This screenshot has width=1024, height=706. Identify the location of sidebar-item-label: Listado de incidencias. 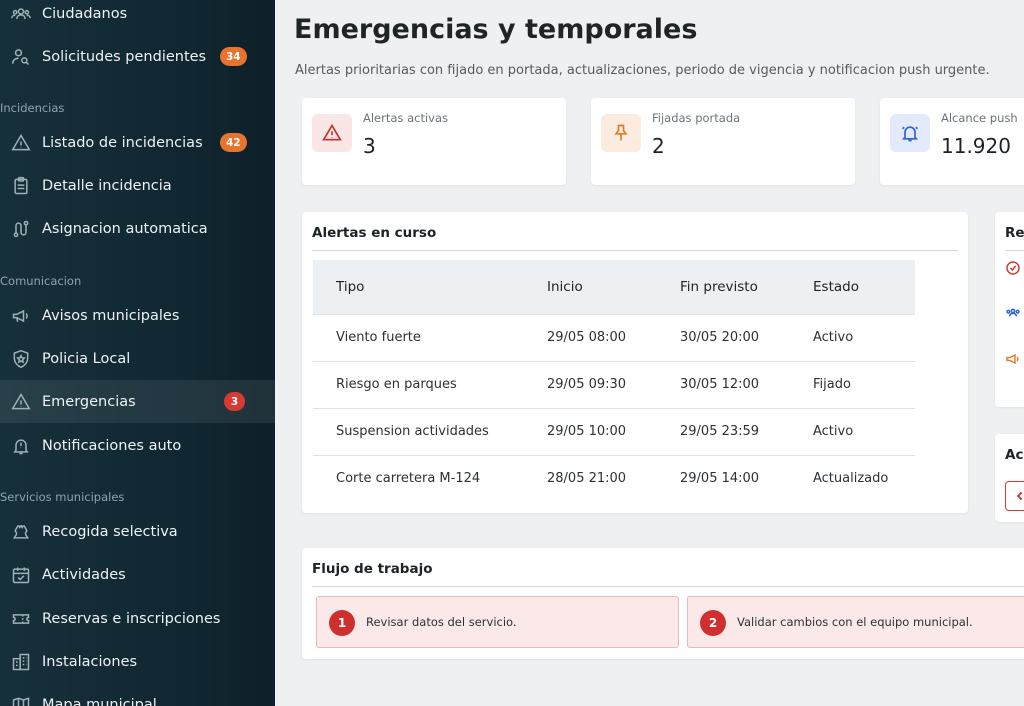
(122, 142).